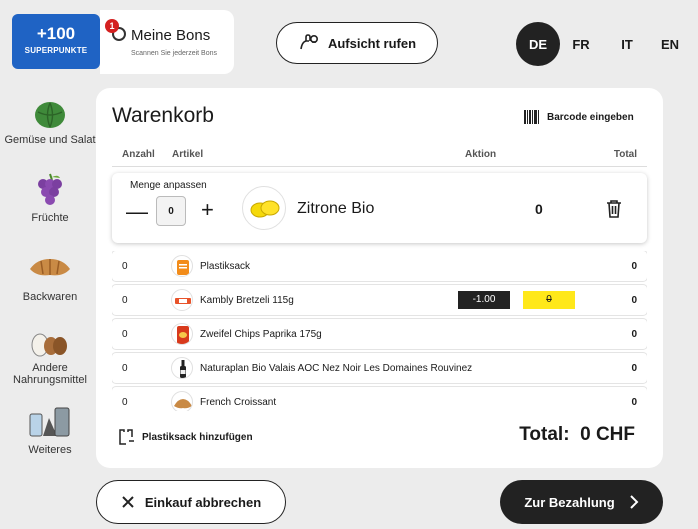 This screenshot has height=529, width=698. I want to click on bons-title: Meine Bons, so click(171, 35).